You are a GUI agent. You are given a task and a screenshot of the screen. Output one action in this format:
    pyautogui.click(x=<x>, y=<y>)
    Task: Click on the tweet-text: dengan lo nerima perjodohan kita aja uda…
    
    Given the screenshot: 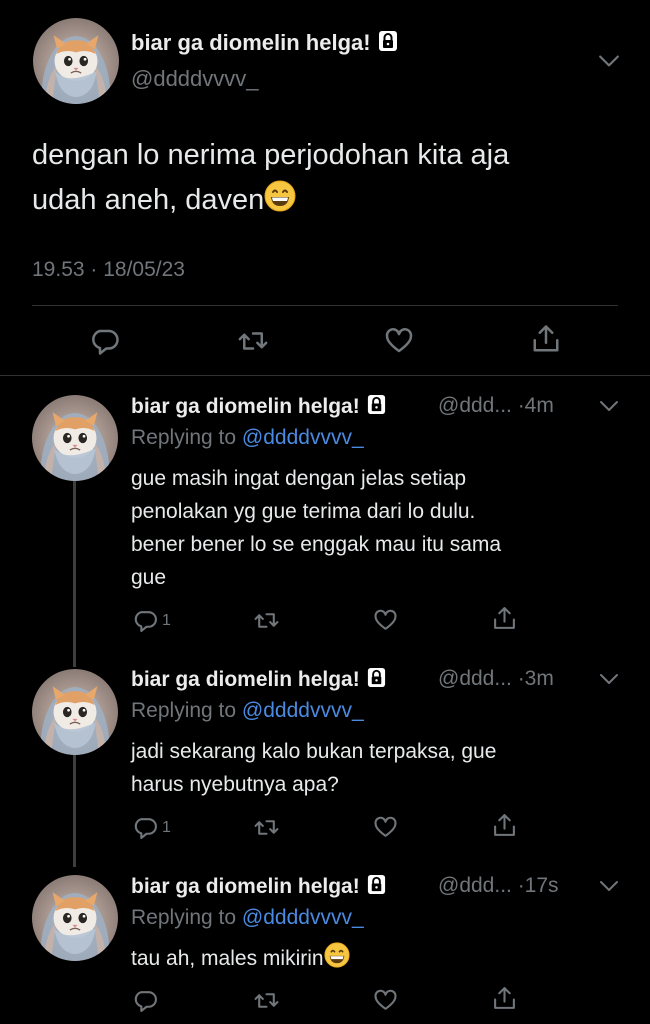 What is the action you would take?
    pyautogui.click(x=271, y=177)
    